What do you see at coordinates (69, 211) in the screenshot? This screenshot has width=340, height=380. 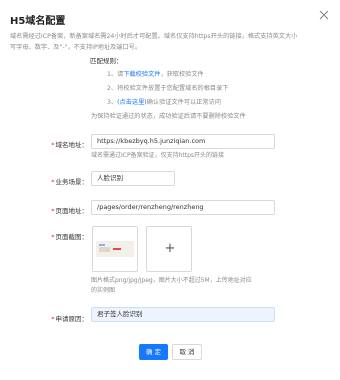 I see `page-url-label: *页面地址：` at bounding box center [69, 211].